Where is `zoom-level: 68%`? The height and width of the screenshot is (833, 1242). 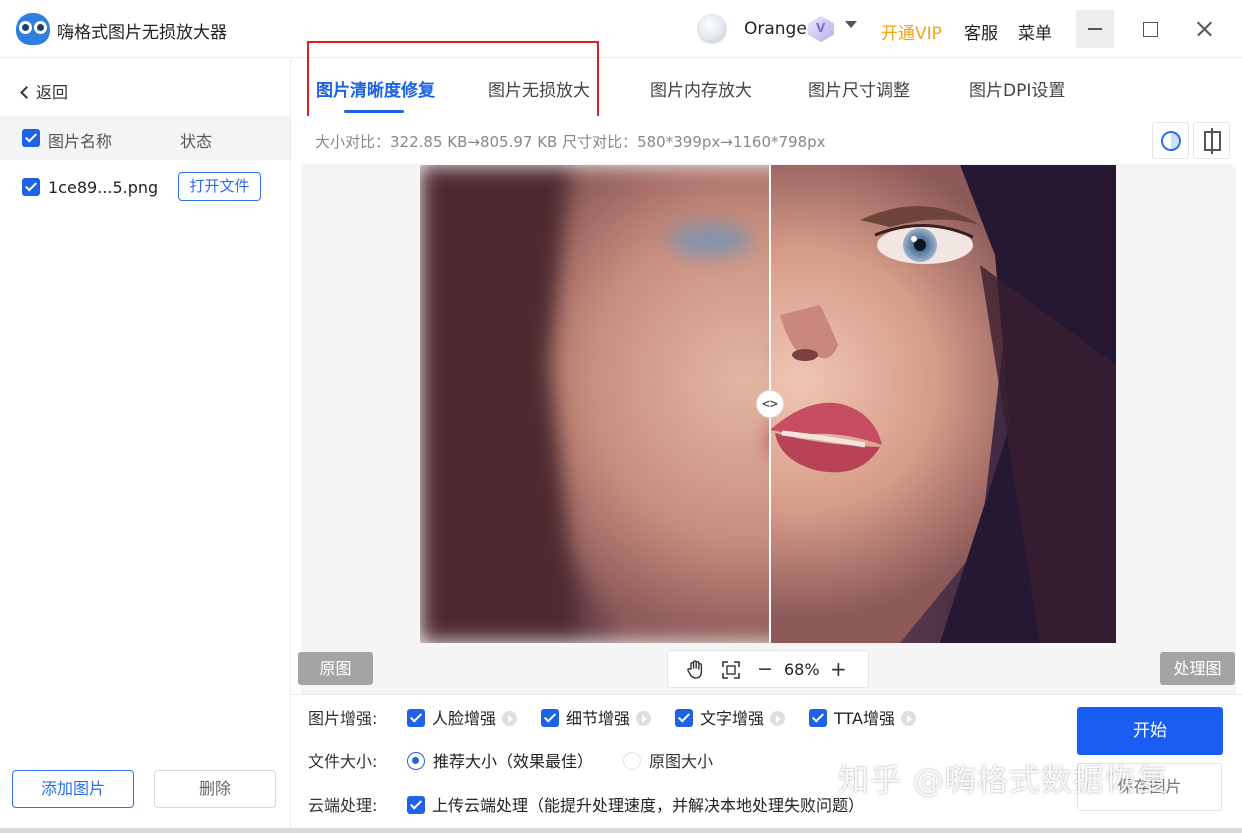
zoom-level: 68% is located at coordinates (802, 669).